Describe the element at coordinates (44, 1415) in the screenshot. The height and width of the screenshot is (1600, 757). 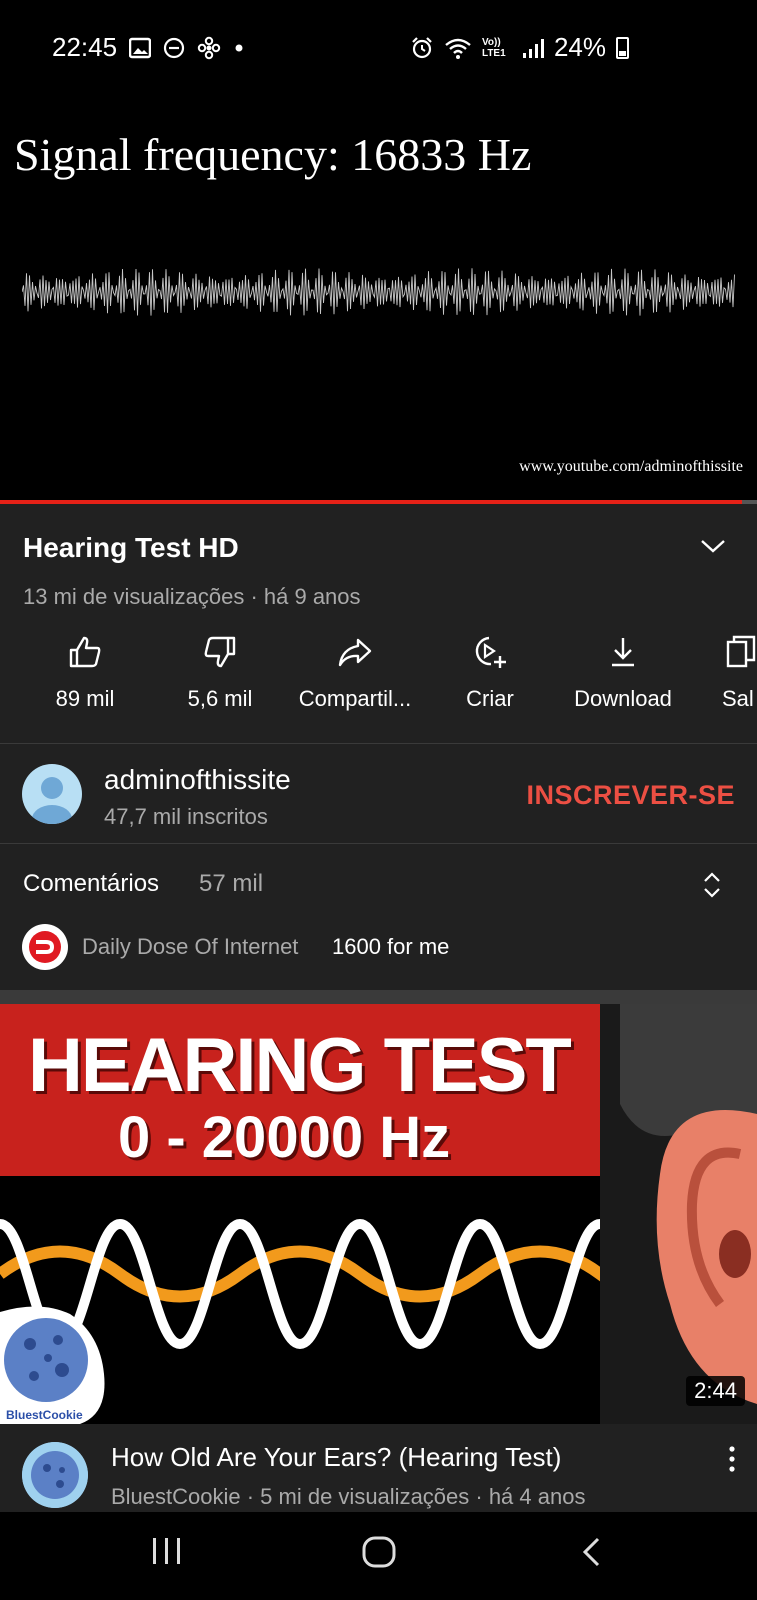
I see `thumbnail-cookie-label: BluestCookie` at that location.